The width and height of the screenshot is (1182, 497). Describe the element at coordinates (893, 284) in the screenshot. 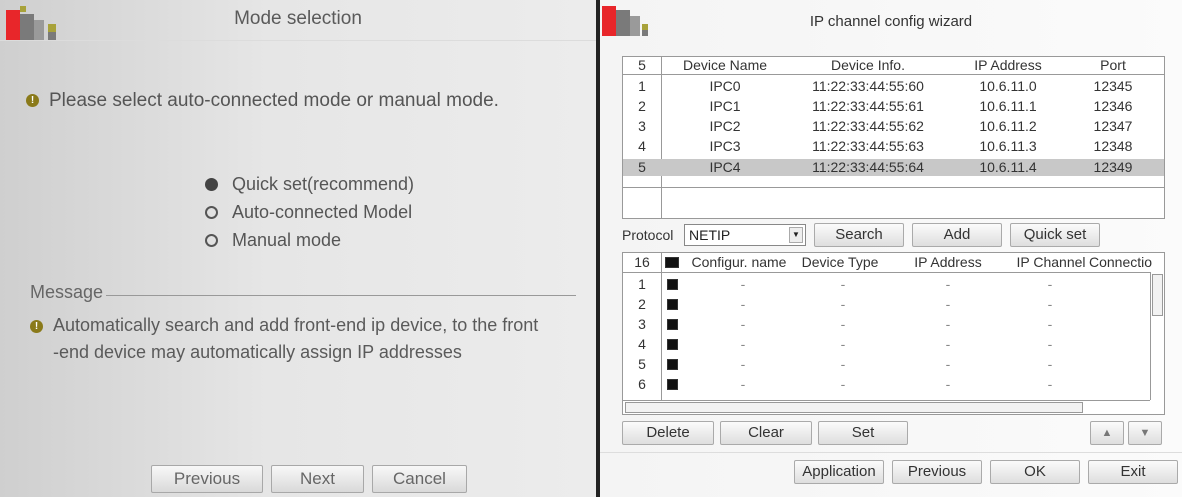

I see `table-row: 1 - - - - -` at that location.